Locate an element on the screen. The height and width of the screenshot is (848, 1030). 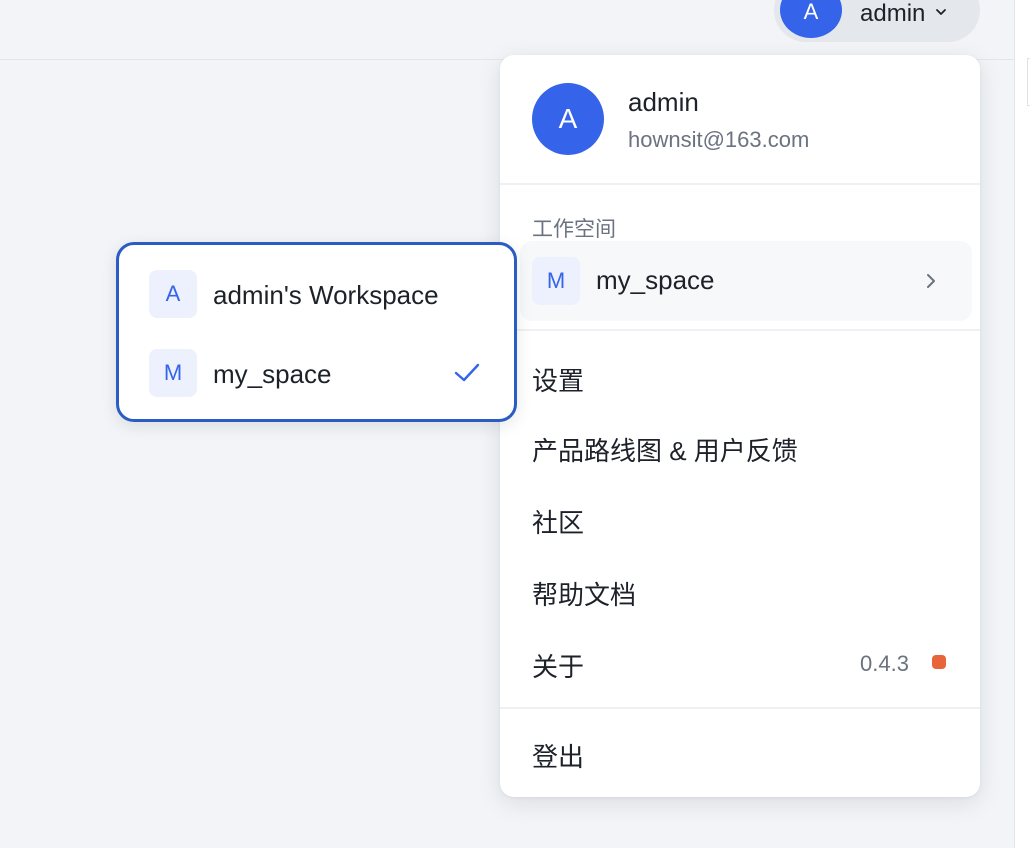
profile-avatar: A is located at coordinates (568, 119).